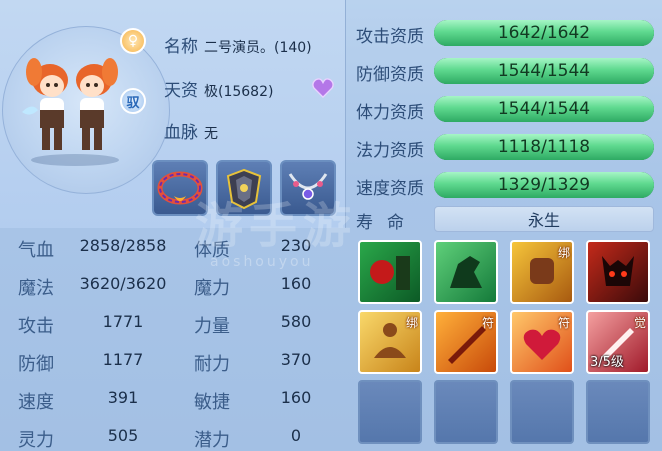 The width and height of the screenshot is (662, 451). Describe the element at coordinates (239, 92) in the screenshot. I see `pet-talent-value: 极(15682)` at that location.